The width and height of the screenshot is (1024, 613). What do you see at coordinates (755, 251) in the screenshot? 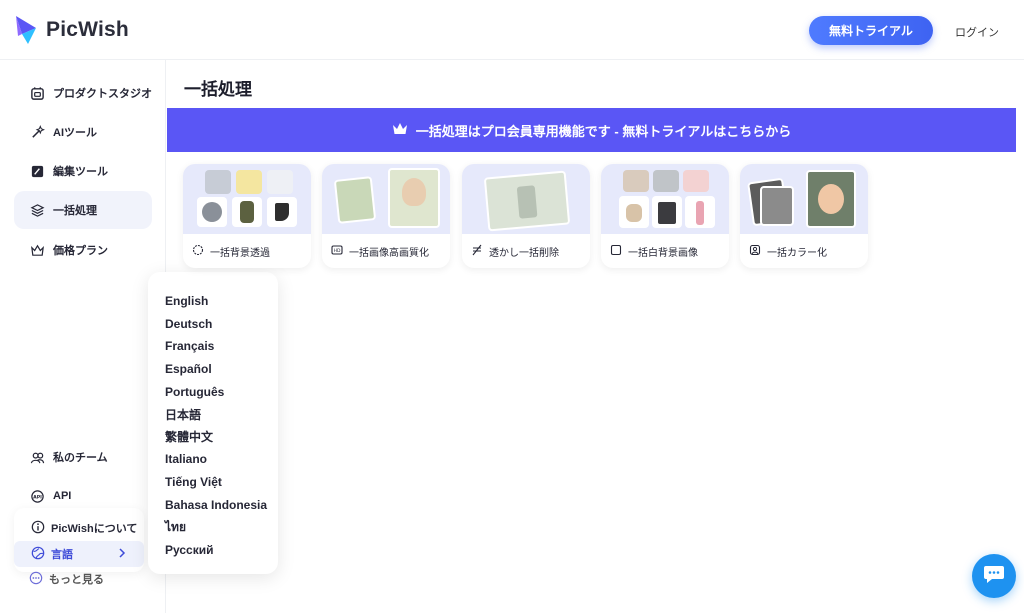
I see `colorize-icon` at bounding box center [755, 251].